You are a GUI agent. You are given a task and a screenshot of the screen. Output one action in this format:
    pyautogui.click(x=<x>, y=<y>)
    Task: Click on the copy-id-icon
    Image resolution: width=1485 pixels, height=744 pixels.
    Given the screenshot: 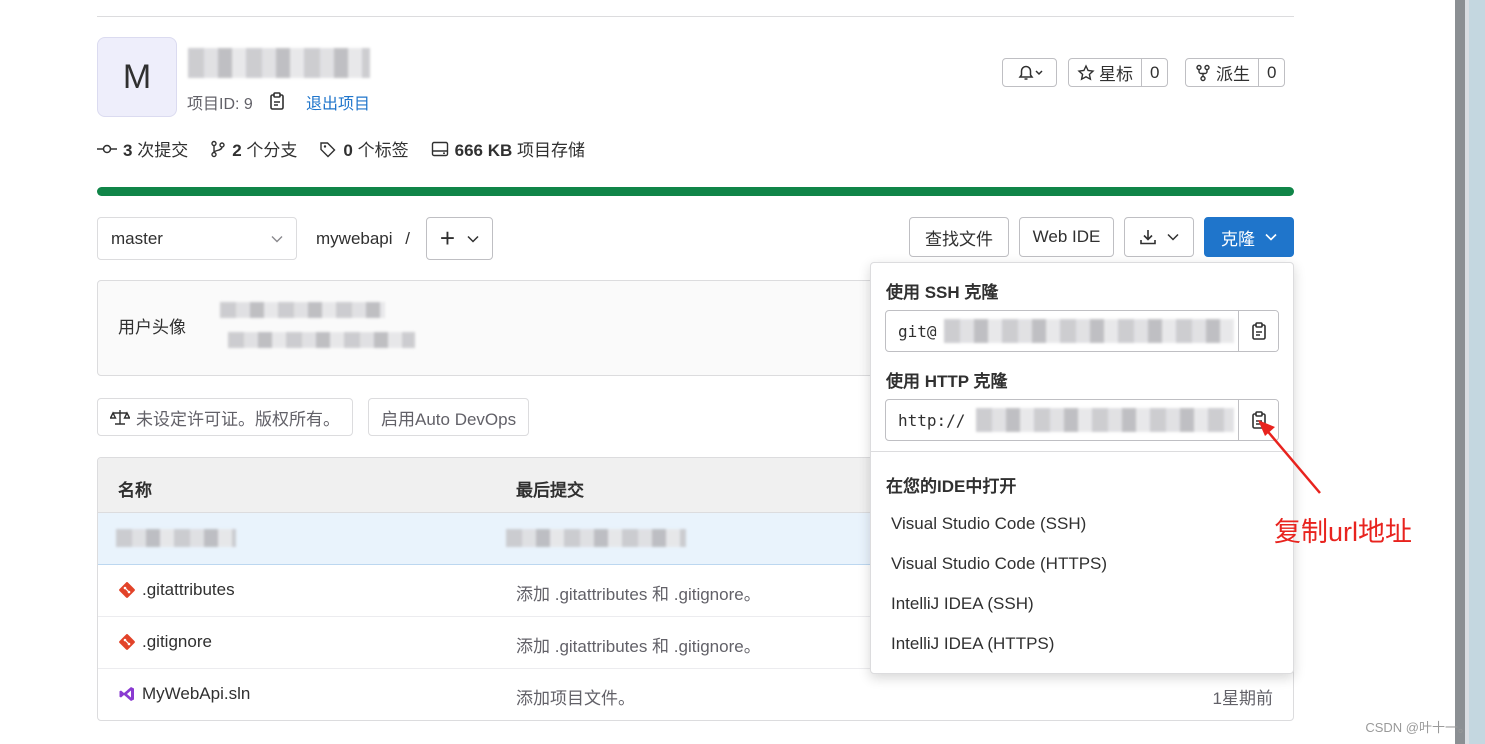 What is the action you would take?
    pyautogui.click(x=277, y=101)
    